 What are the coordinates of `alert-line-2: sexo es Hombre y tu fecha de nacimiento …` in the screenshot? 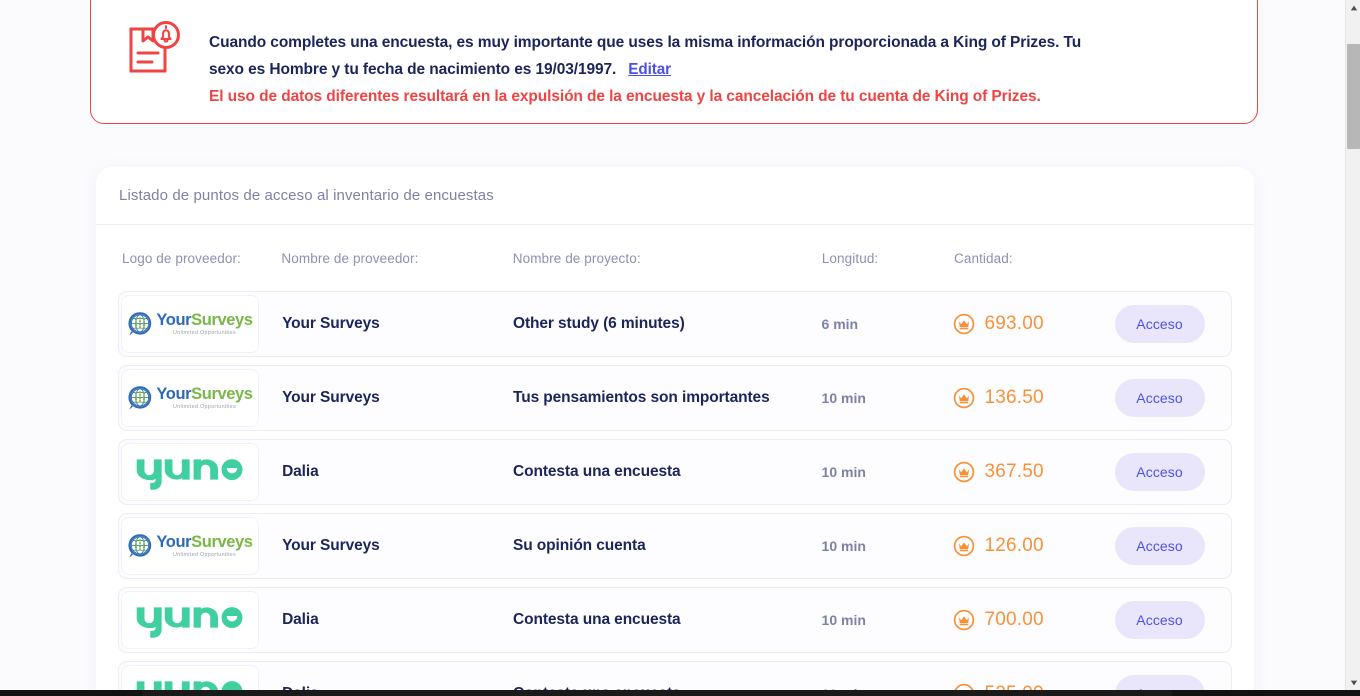 It's located at (413, 69).